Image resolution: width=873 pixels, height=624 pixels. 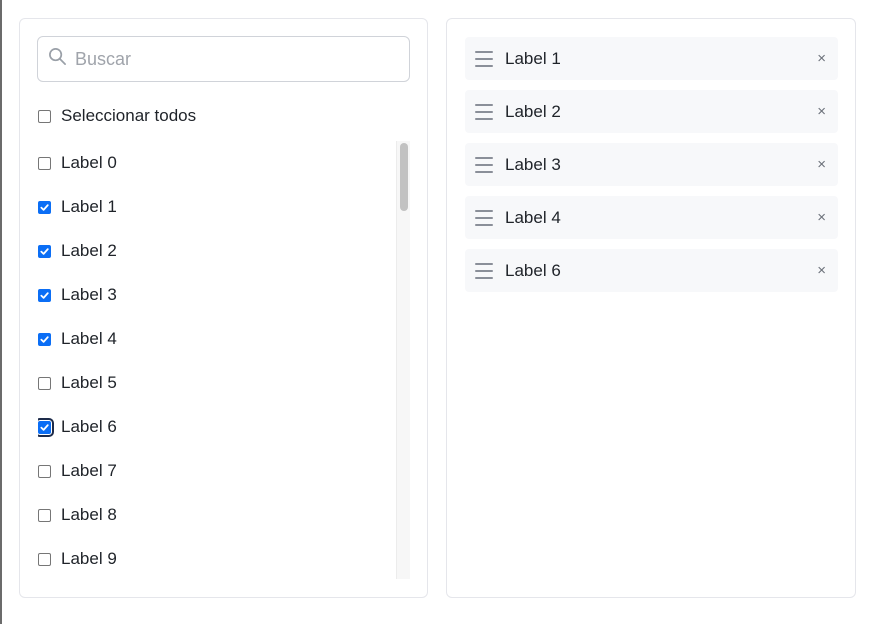 I want to click on option-label: Label 2, so click(x=89, y=250).